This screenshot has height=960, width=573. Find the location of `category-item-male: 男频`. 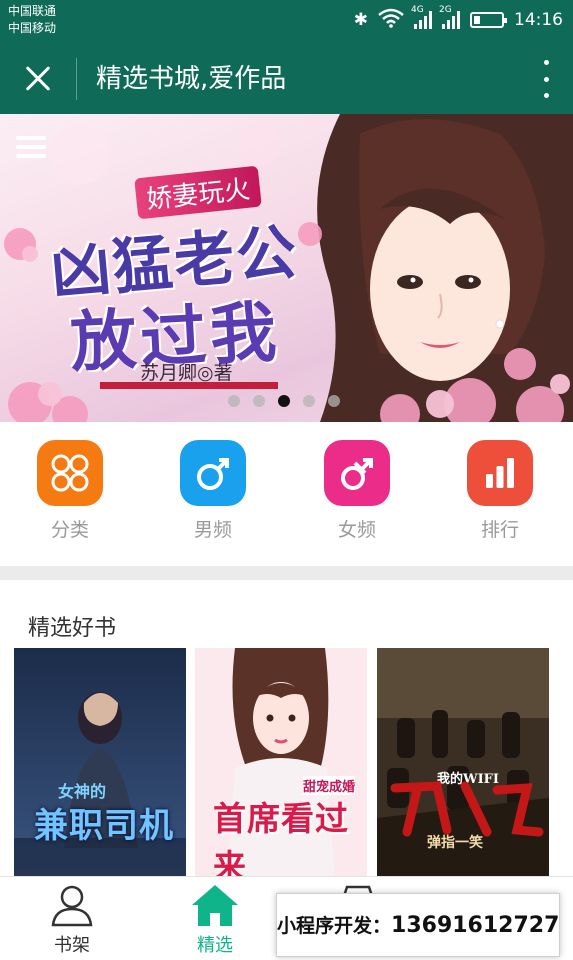

category-item-male: 男频 is located at coordinates (213, 491).